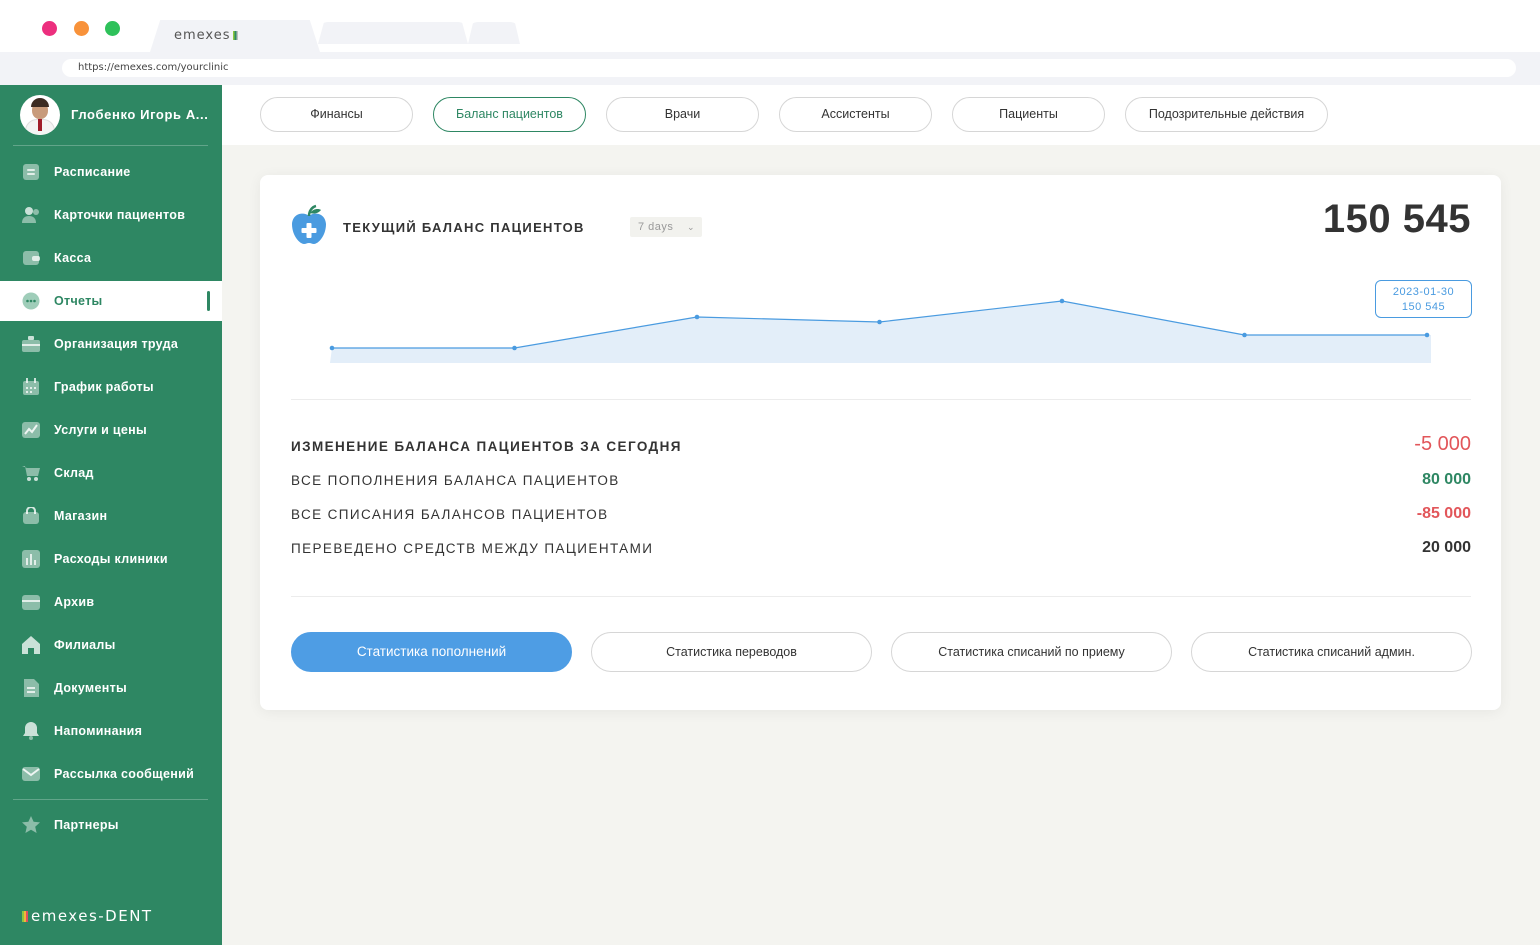 Image resolution: width=1540 pixels, height=945 pixels. Describe the element at coordinates (74, 602) in the screenshot. I see `sidebar-item-label: Архив` at that location.